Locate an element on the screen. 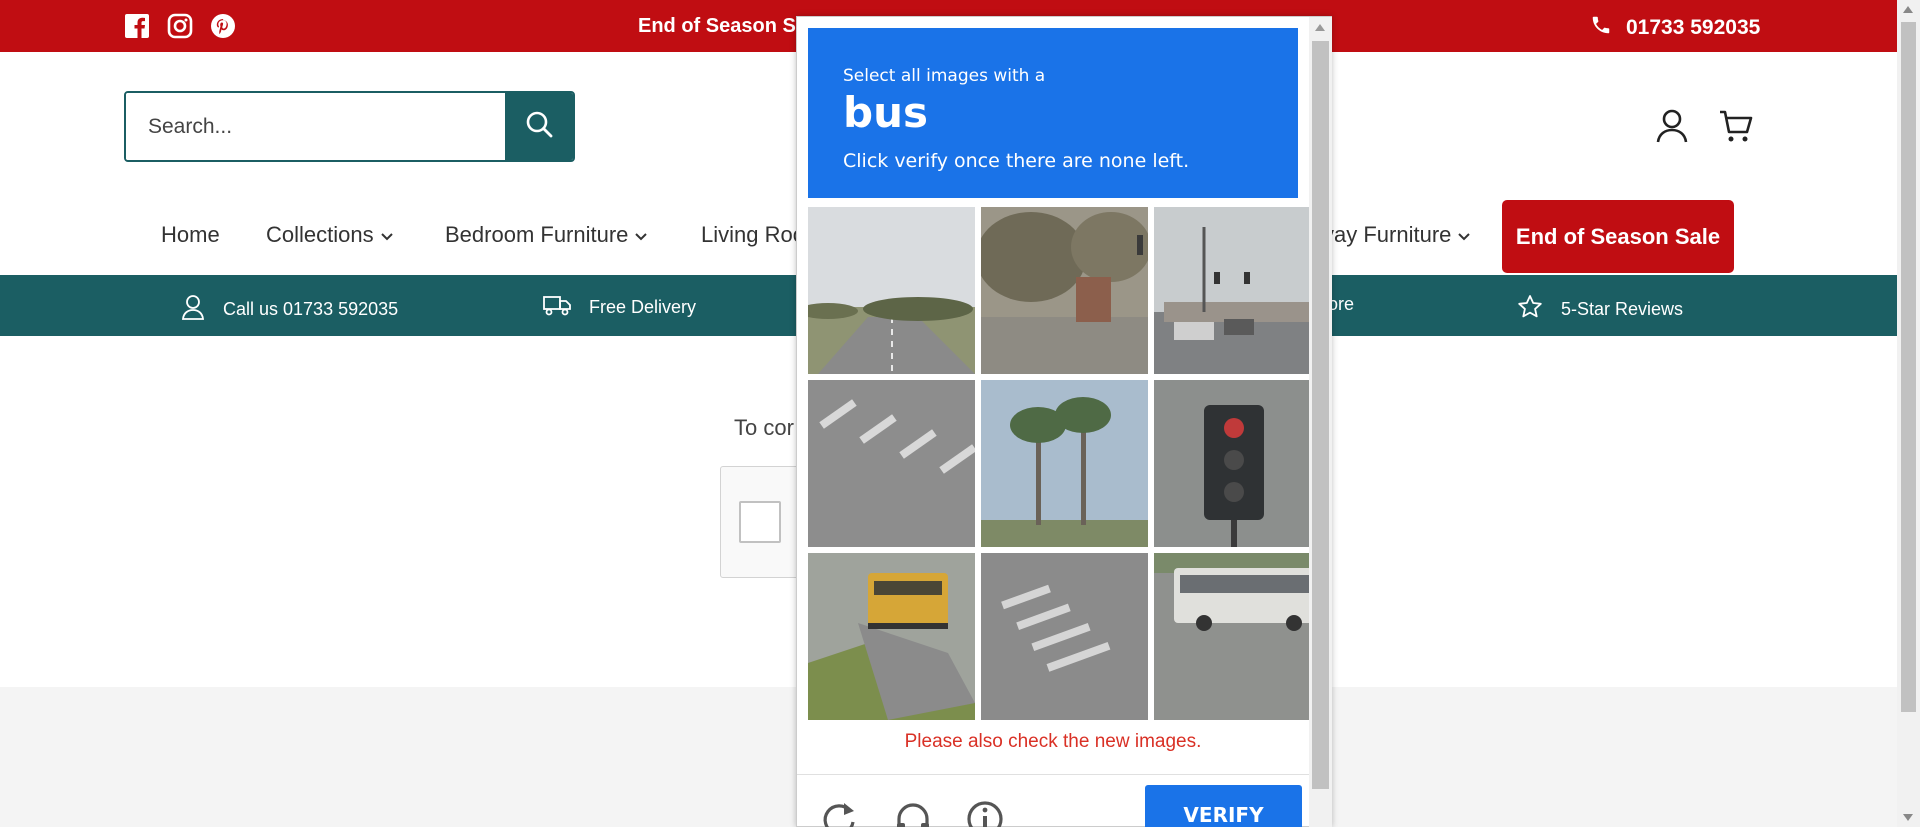 The image size is (1920, 827). nav-item-label: Living Roo is located at coordinates (753, 234).